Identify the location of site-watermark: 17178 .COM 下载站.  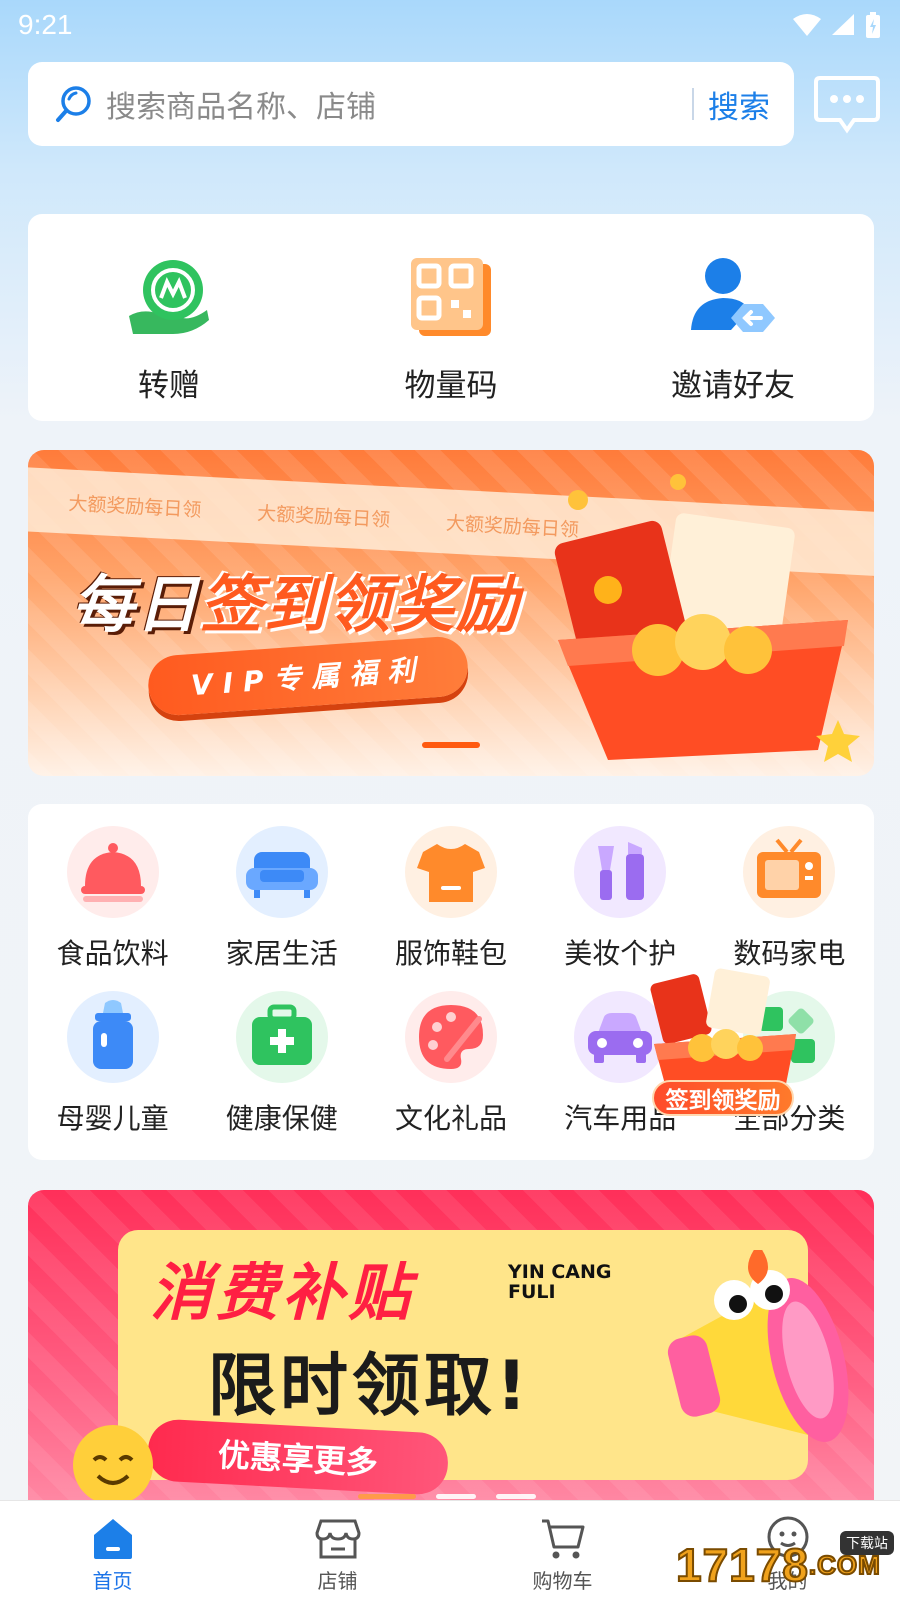
(785, 1563).